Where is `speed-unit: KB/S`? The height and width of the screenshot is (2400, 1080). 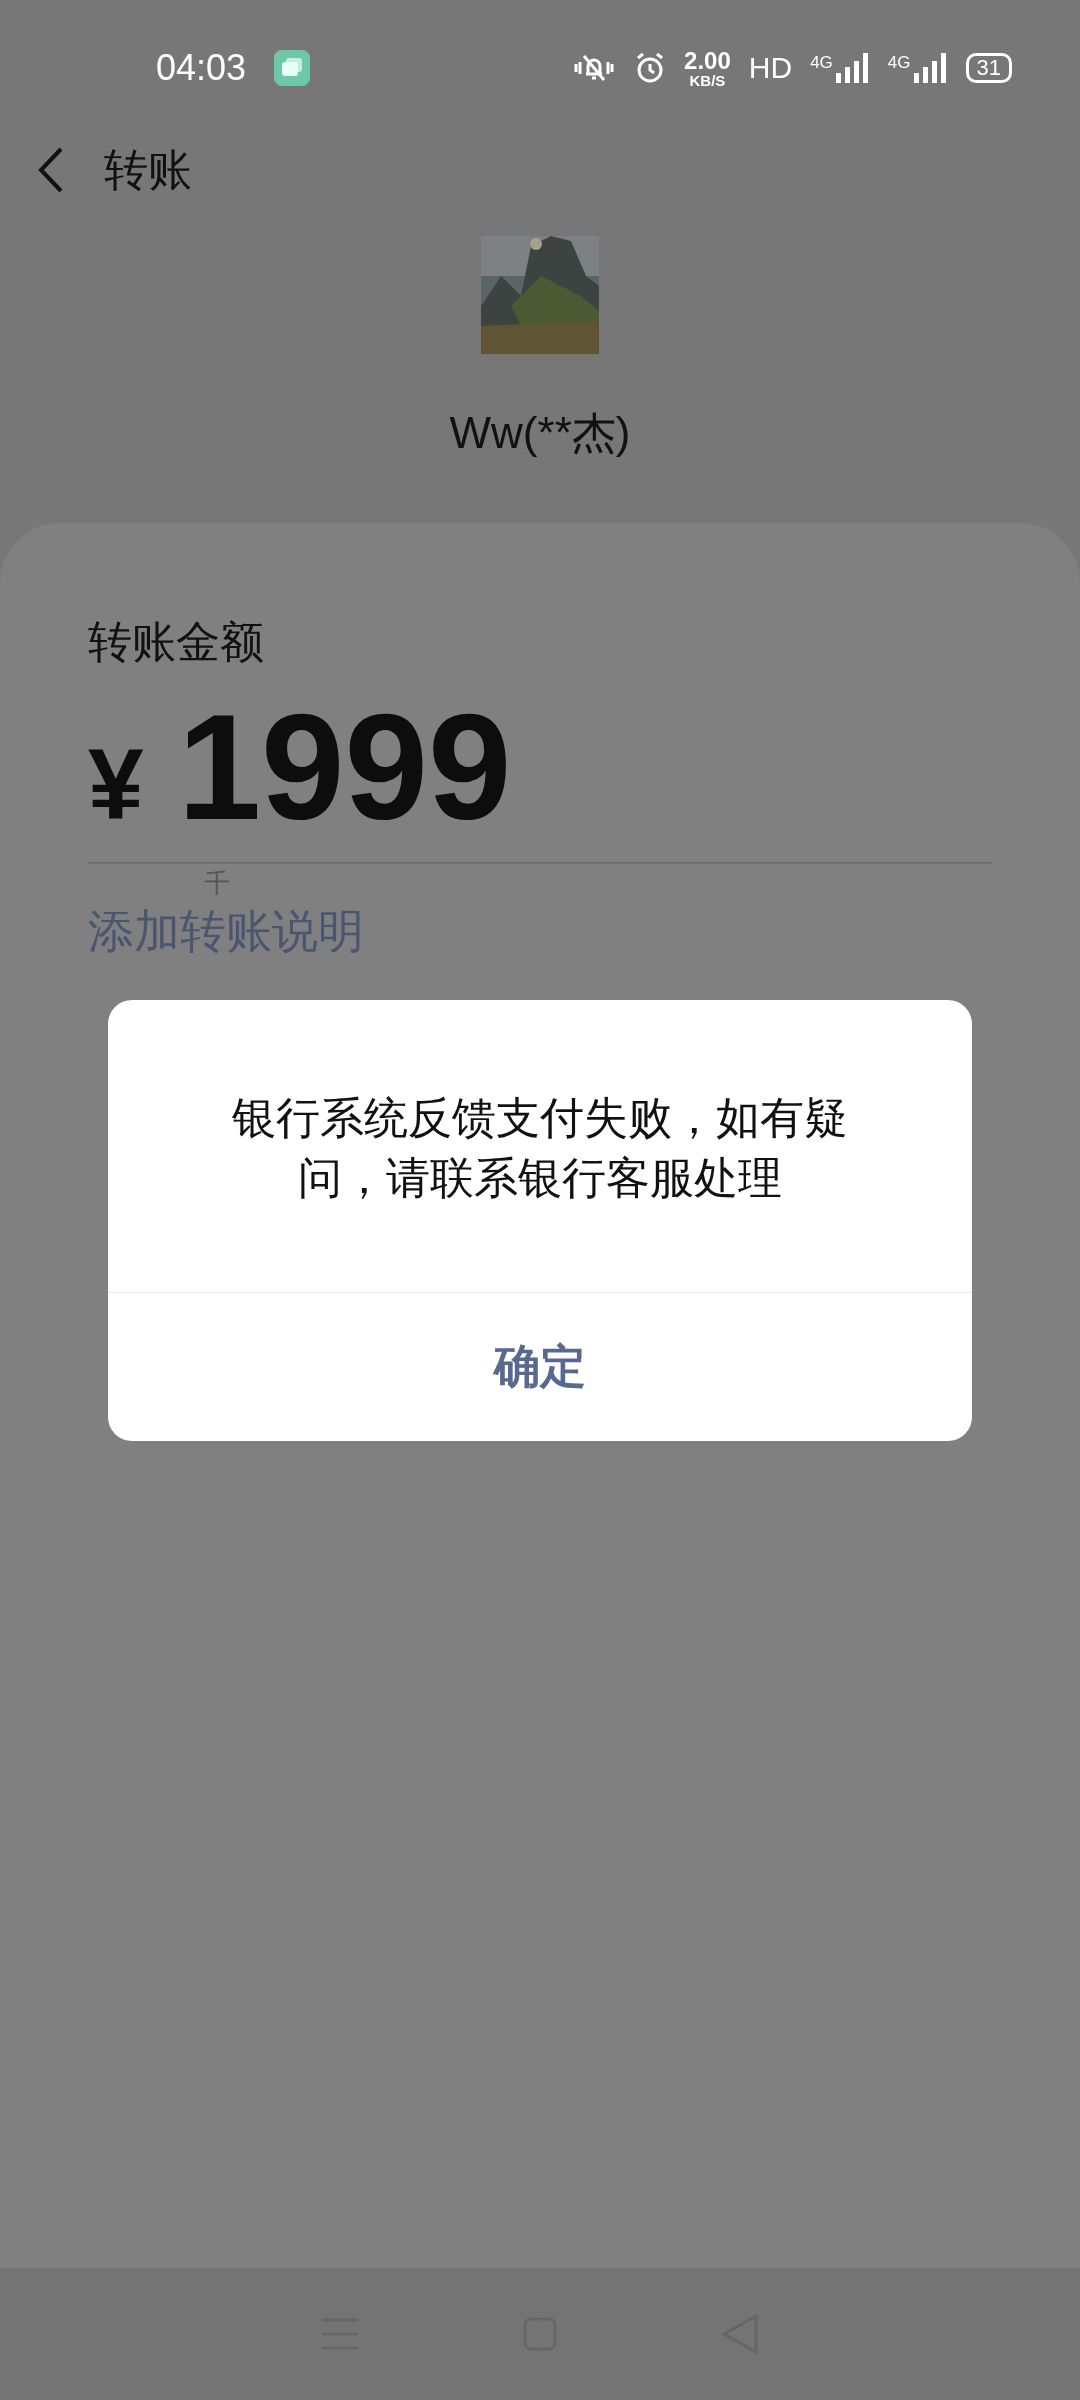 speed-unit: KB/S is located at coordinates (707, 80).